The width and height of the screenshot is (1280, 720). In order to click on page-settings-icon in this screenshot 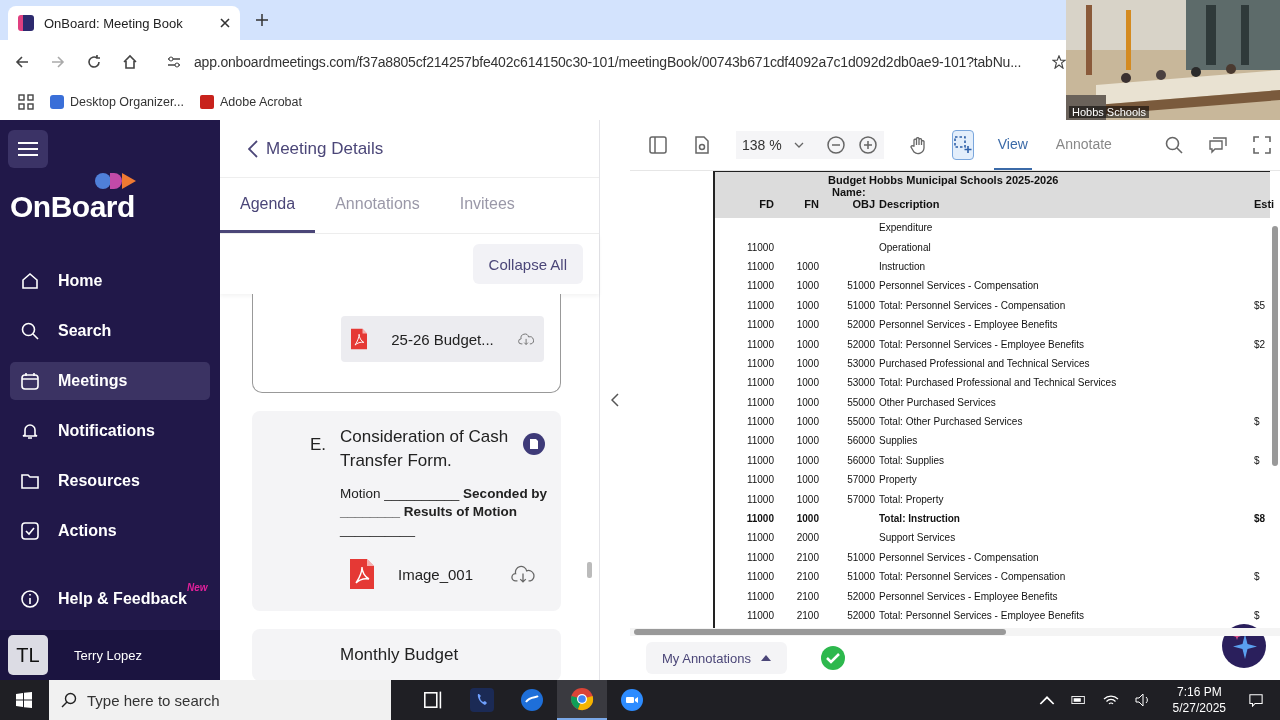, I will do `click(702, 145)`.